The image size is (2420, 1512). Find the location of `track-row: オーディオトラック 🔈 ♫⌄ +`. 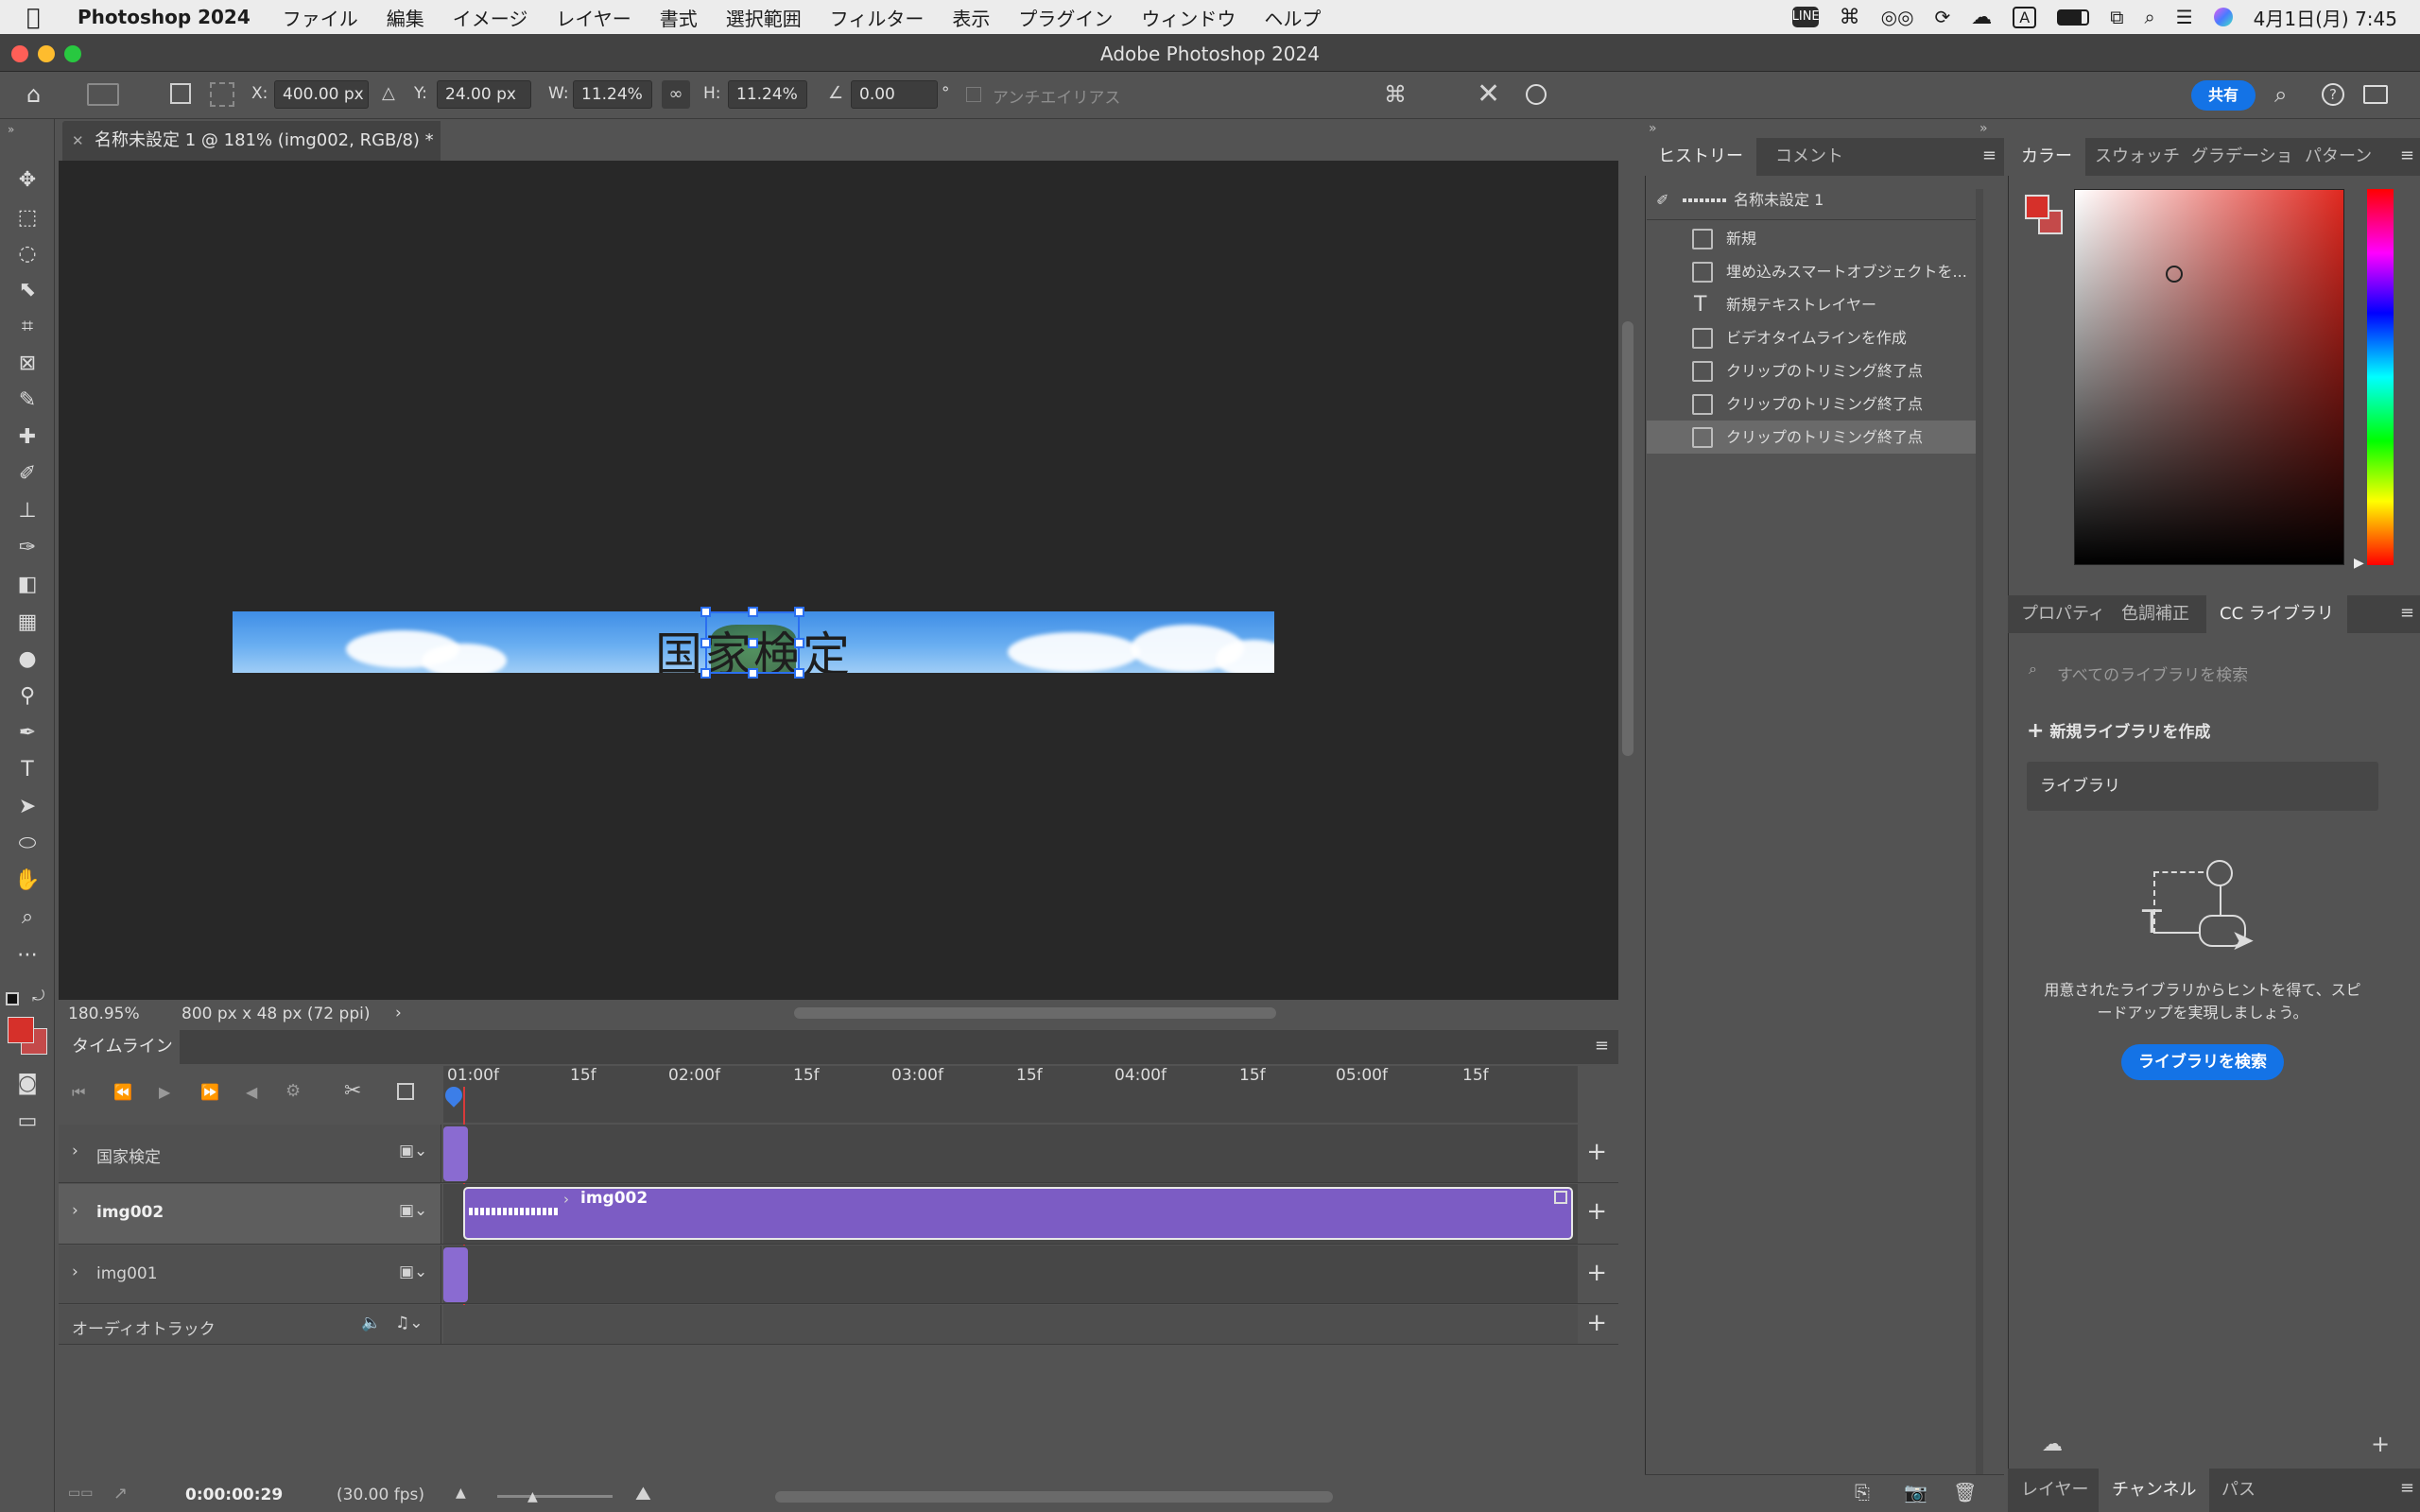

track-row: オーディオトラック 🔈 ♫⌄ + is located at coordinates (838, 1325).